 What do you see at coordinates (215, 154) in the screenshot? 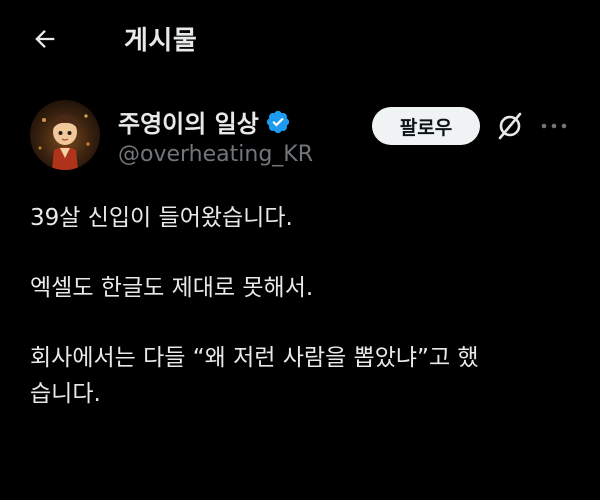
I see `user-handle: @overheating_KR` at bounding box center [215, 154].